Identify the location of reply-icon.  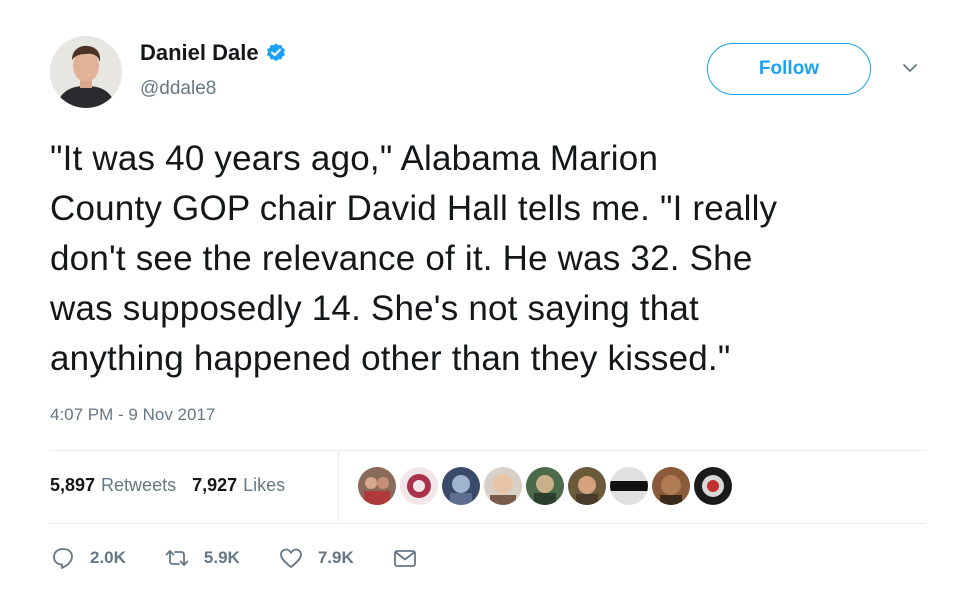
(63, 558).